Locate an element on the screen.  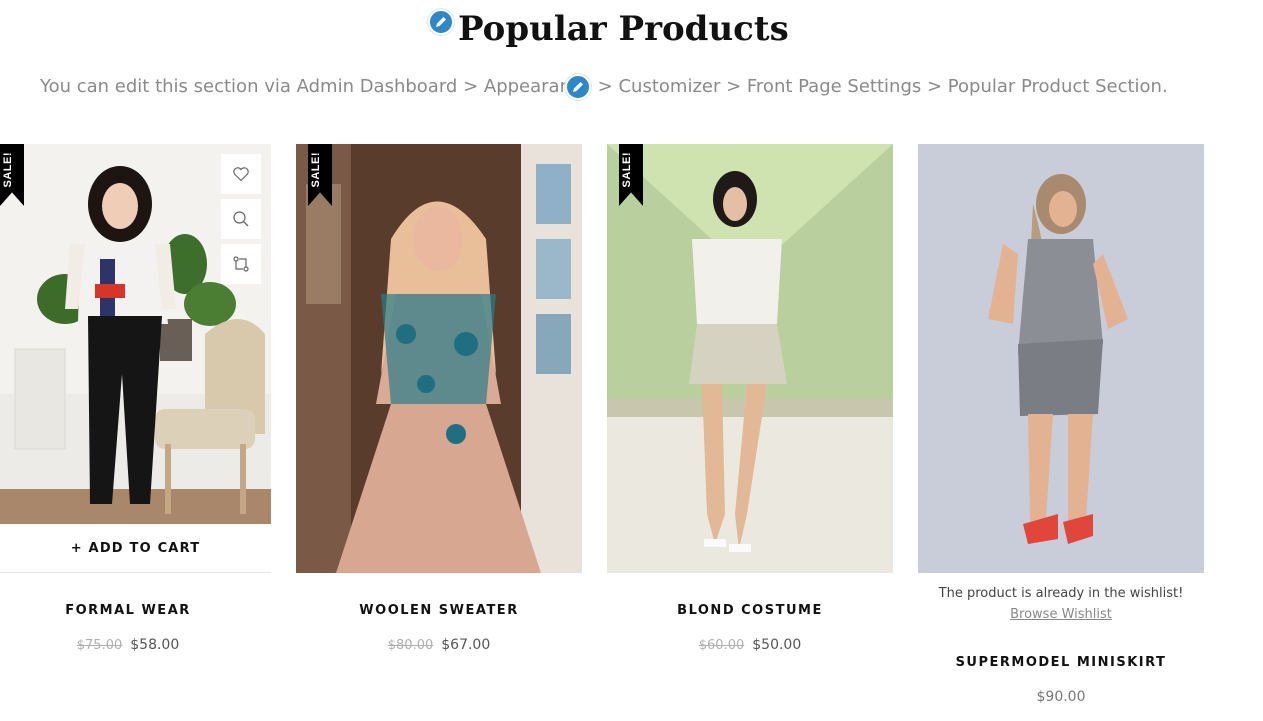
product-name: SUPERMODEL MINISKIRT is located at coordinates (1061, 662).